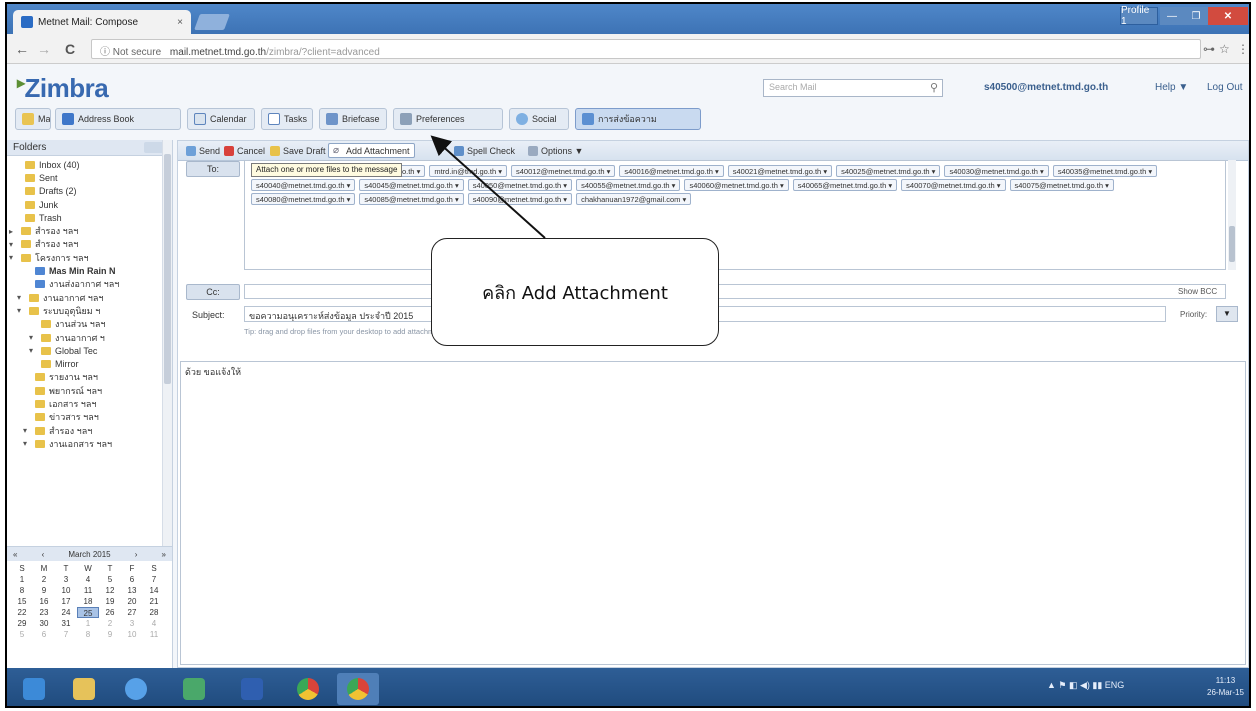 The width and height of the screenshot is (1256, 711). Describe the element at coordinates (34, 689) in the screenshot. I see `windows-start-icon` at that location.